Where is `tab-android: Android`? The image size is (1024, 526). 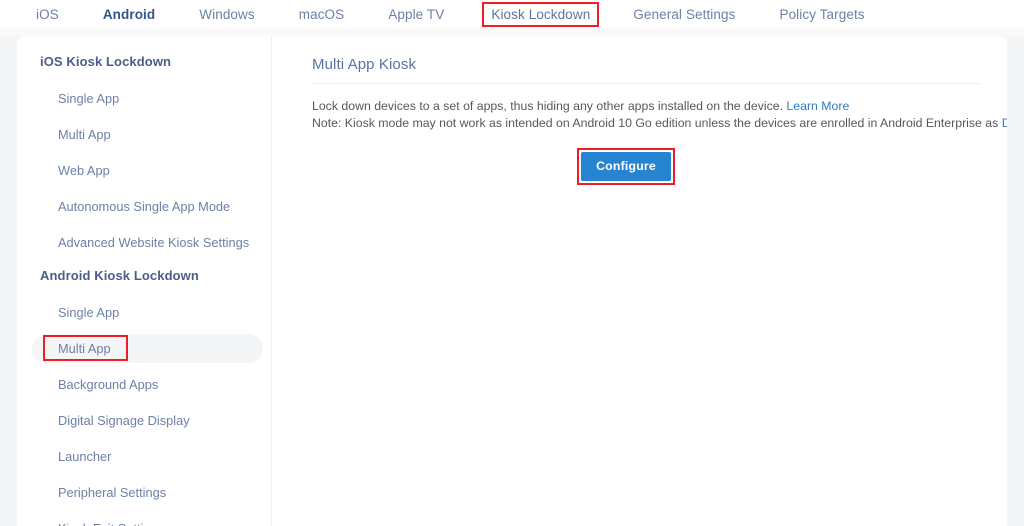 tab-android: Android is located at coordinates (129, 14).